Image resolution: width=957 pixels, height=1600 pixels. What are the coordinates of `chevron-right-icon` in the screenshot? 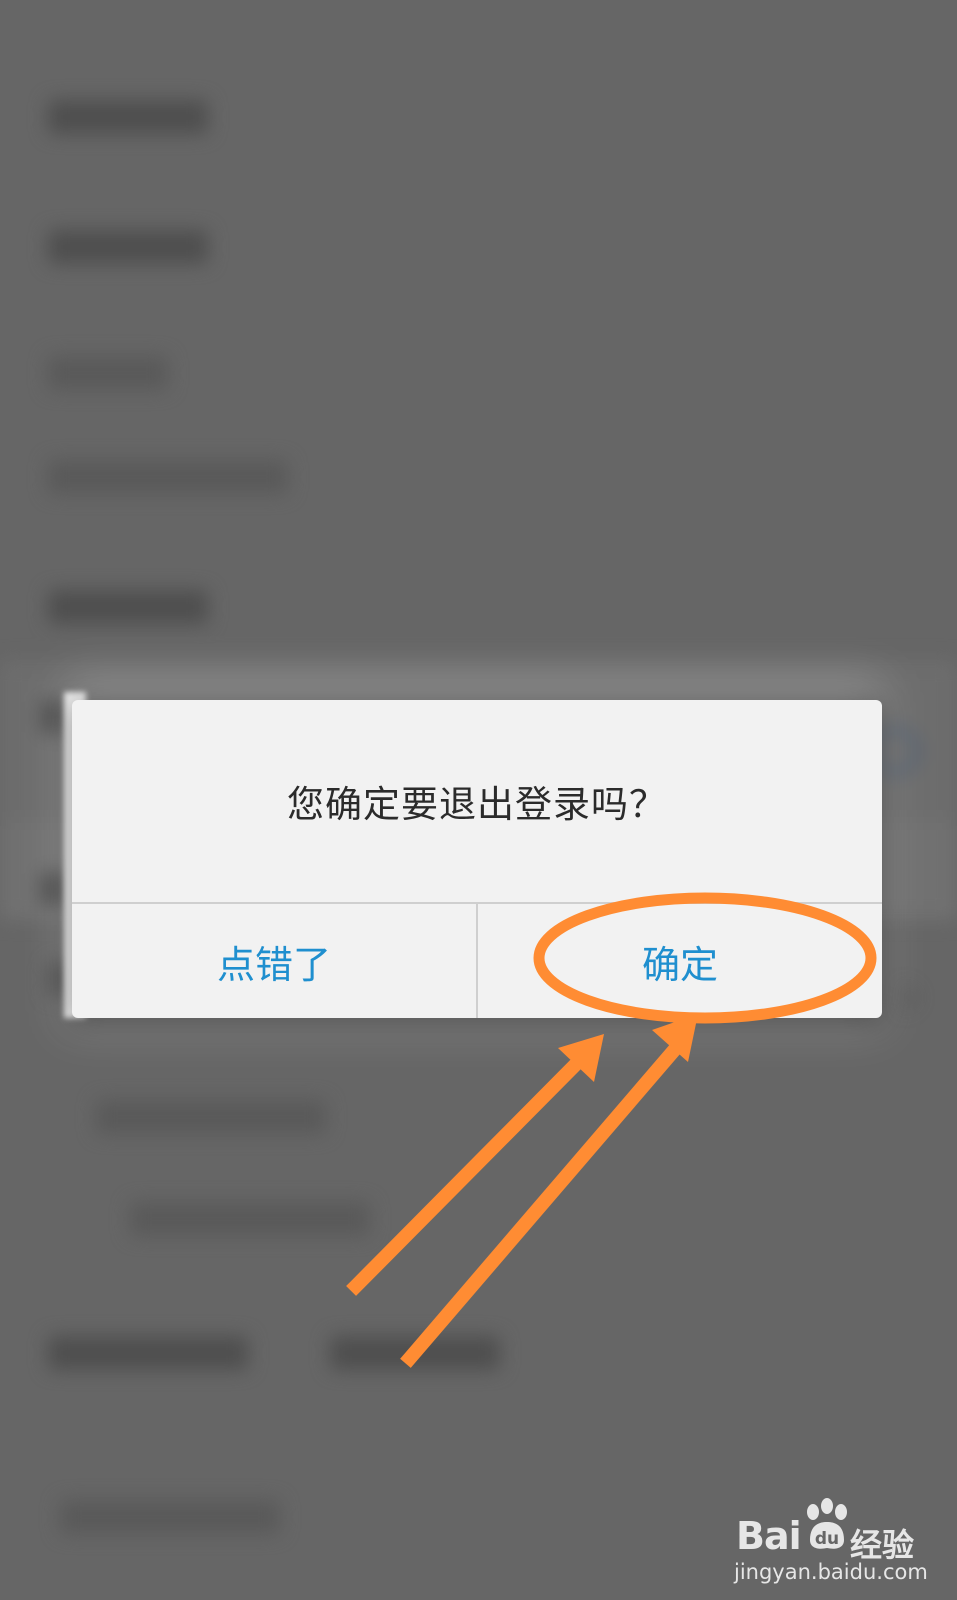 It's located at (903, 997).